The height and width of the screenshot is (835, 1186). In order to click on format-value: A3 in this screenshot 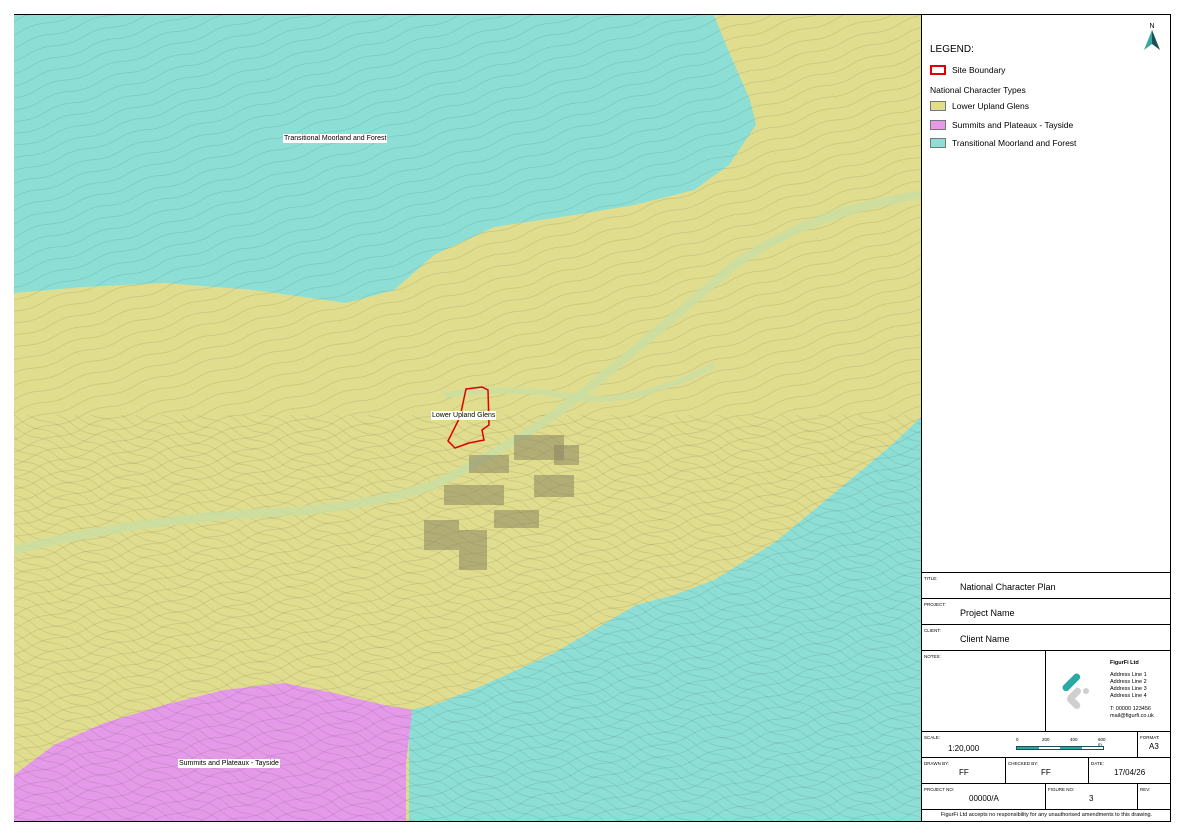, I will do `click(1154, 746)`.